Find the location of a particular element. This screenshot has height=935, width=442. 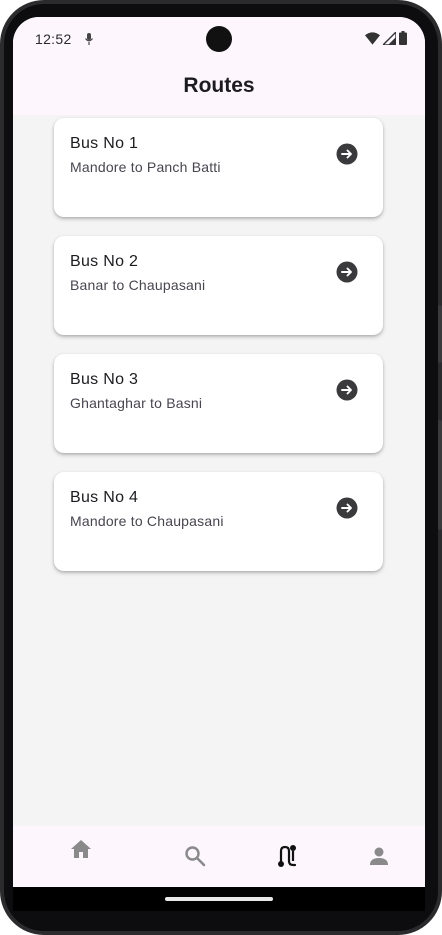

mic-icon is located at coordinates (89, 39).